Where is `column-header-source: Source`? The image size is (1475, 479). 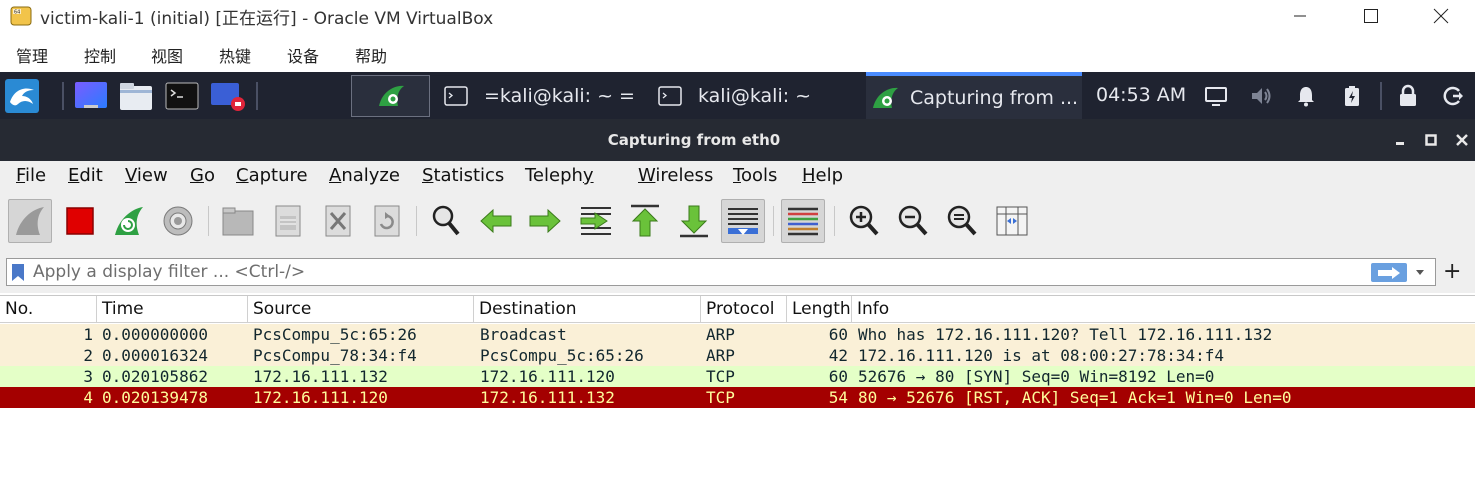
column-header-source: Source is located at coordinates (361, 309).